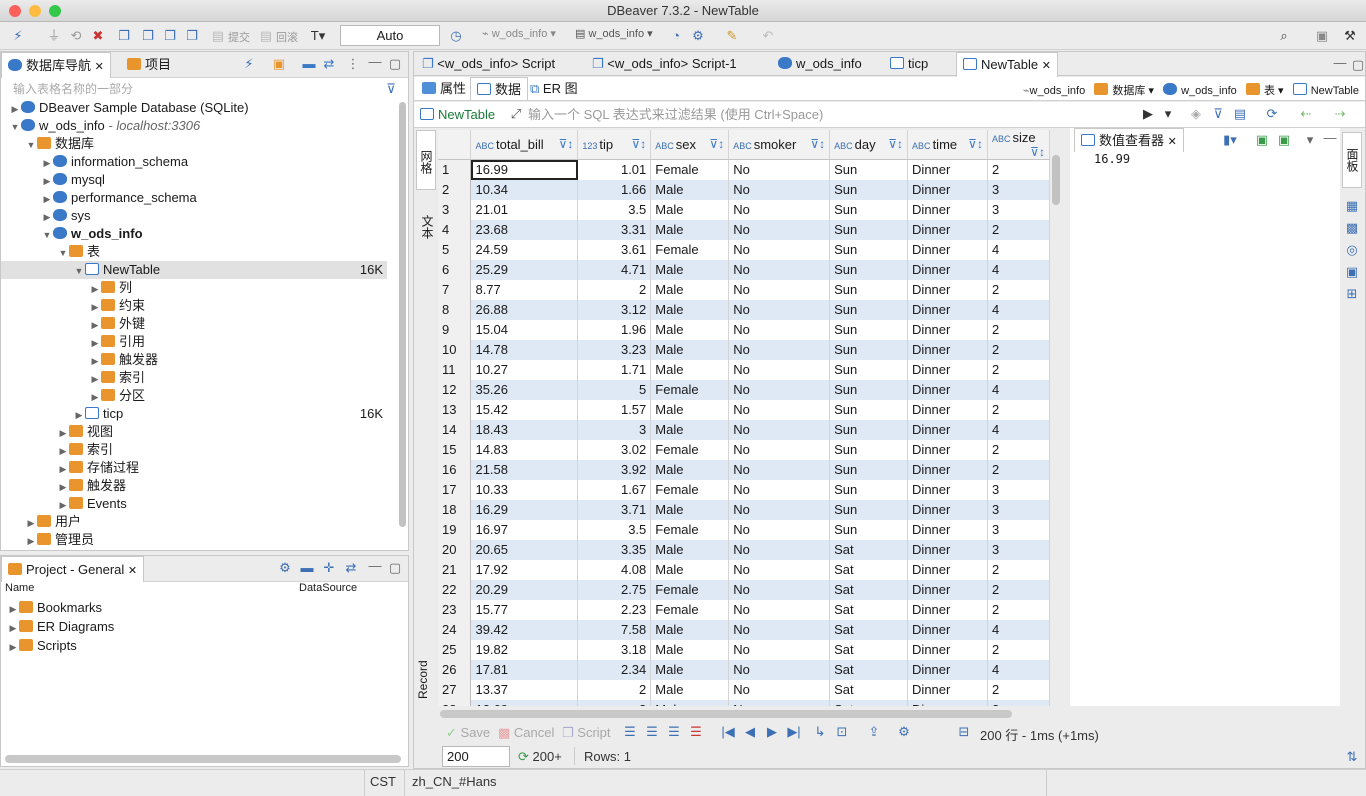 This screenshot has height=796, width=1366. Describe the element at coordinates (820, 732) in the screenshot. I see `fetch-next-icon: ↳` at that location.